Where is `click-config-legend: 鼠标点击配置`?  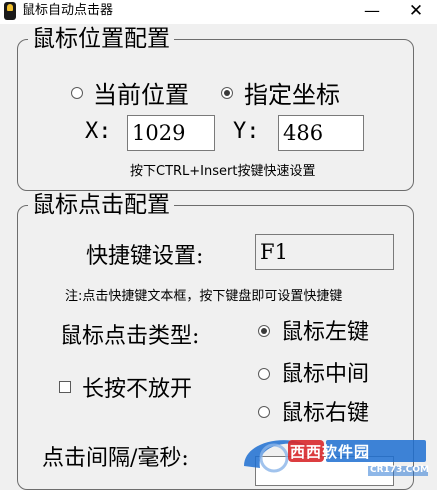
click-config-legend: 鼠标点击配置 is located at coordinates (101, 205).